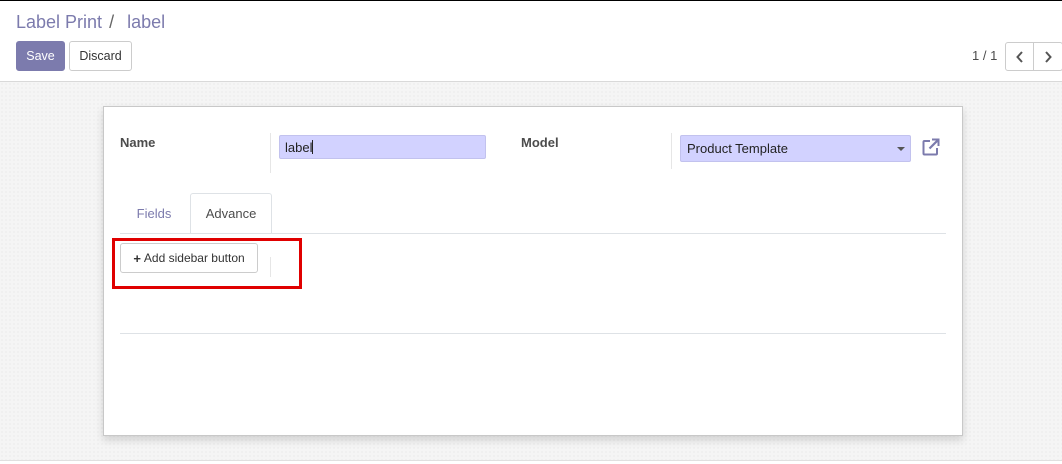 The width and height of the screenshot is (1062, 464). Describe the element at coordinates (231, 213) in the screenshot. I see `tab-advance: Advance` at that location.